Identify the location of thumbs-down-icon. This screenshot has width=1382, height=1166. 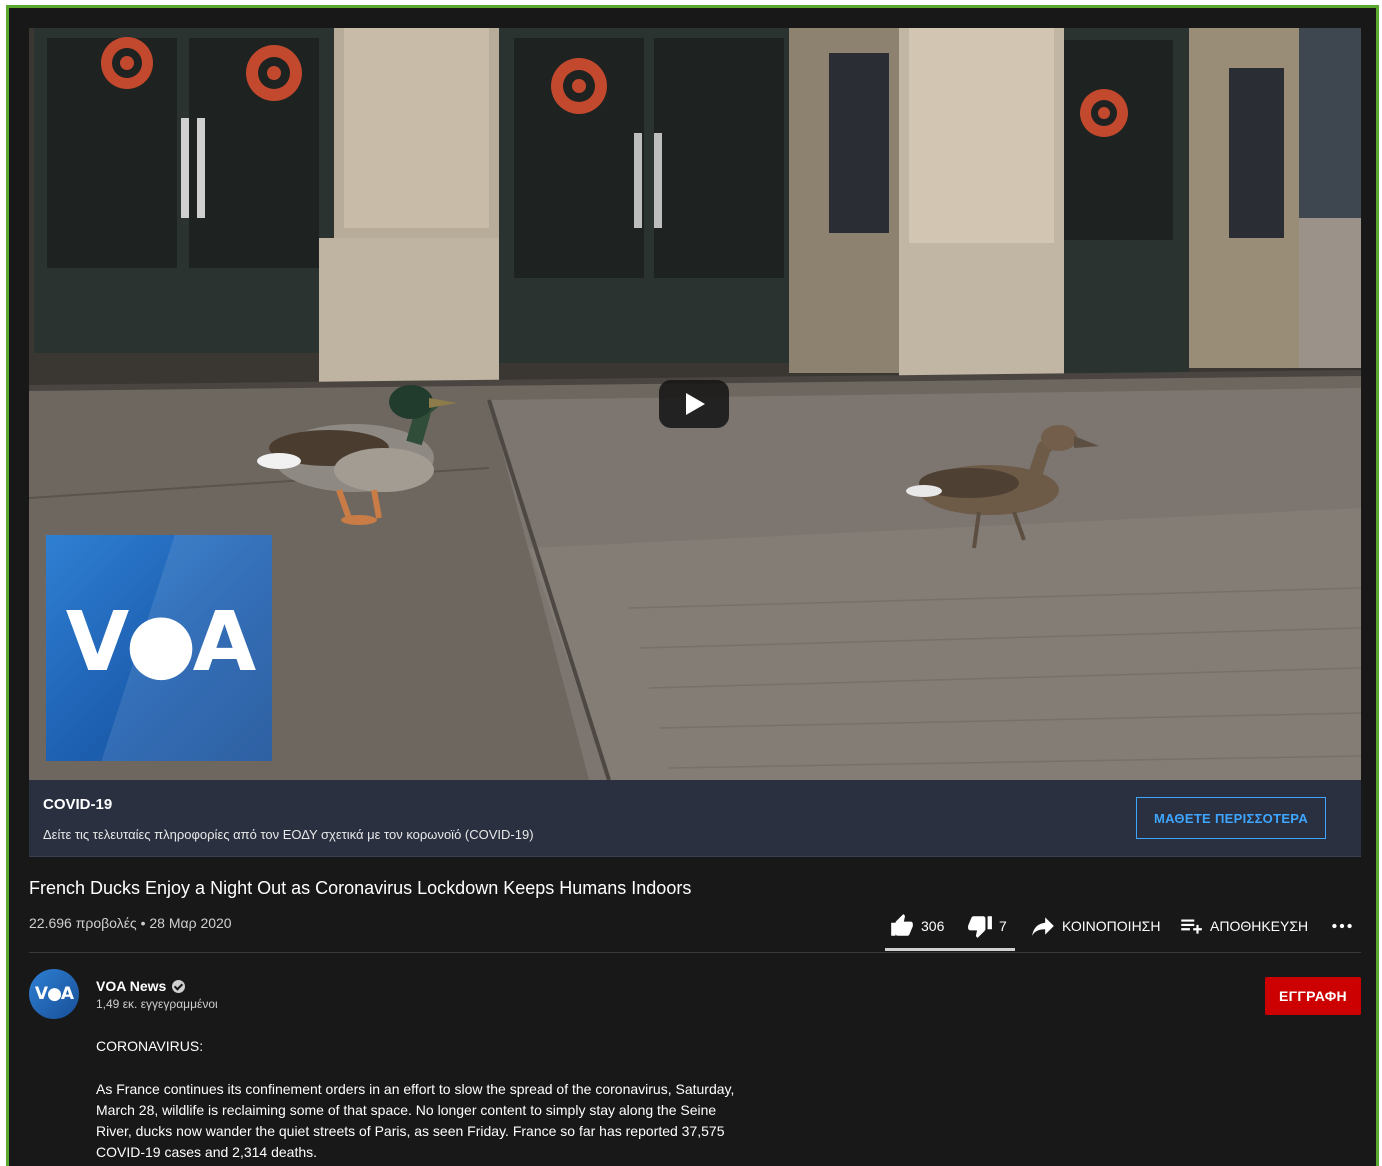
(980, 927).